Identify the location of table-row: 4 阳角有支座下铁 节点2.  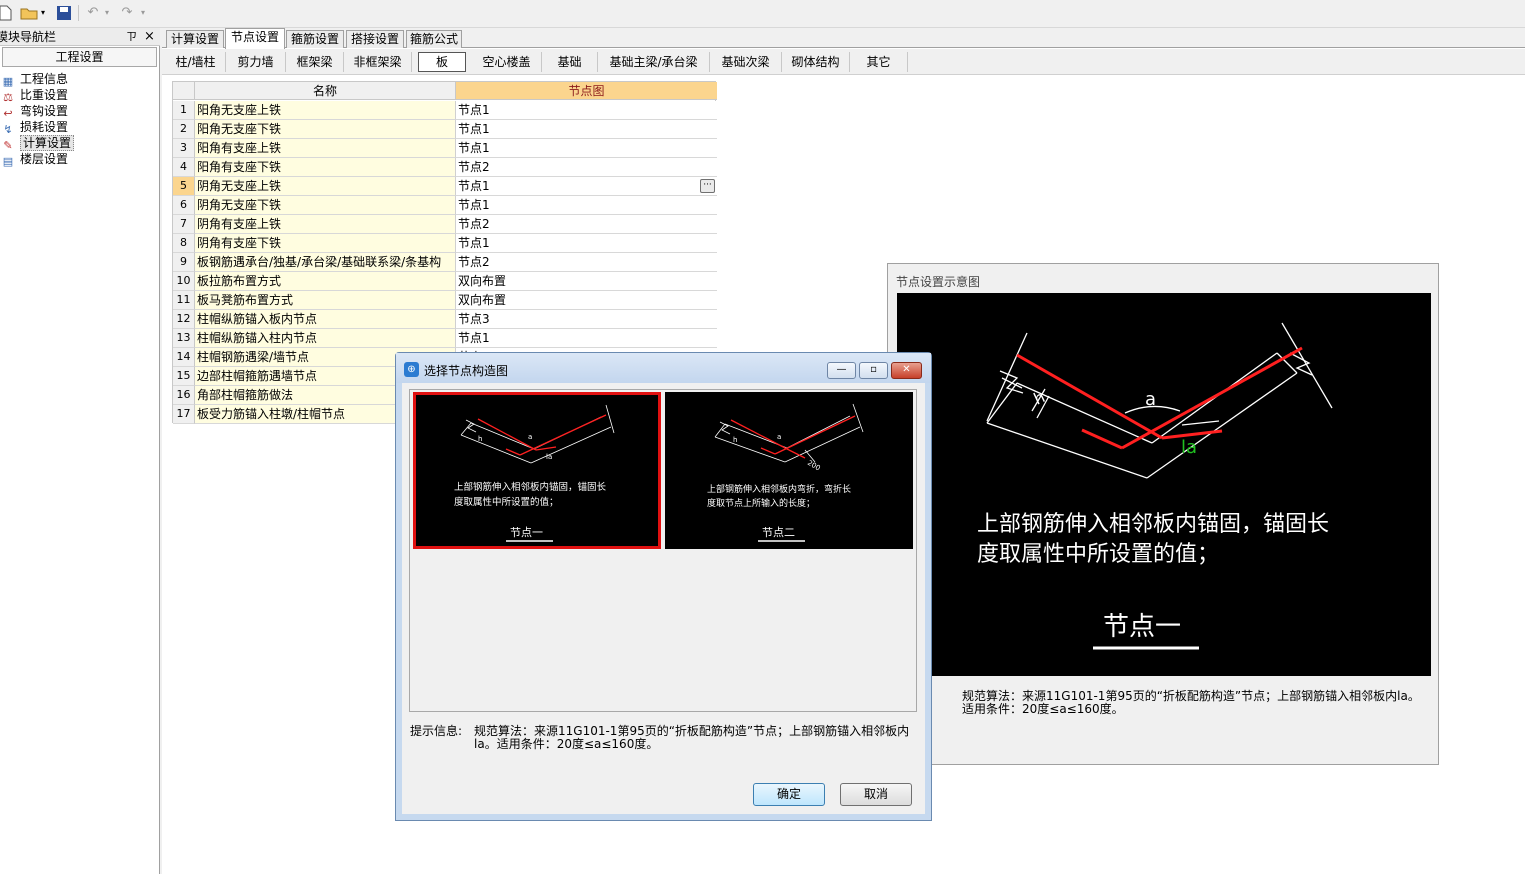
(445, 167).